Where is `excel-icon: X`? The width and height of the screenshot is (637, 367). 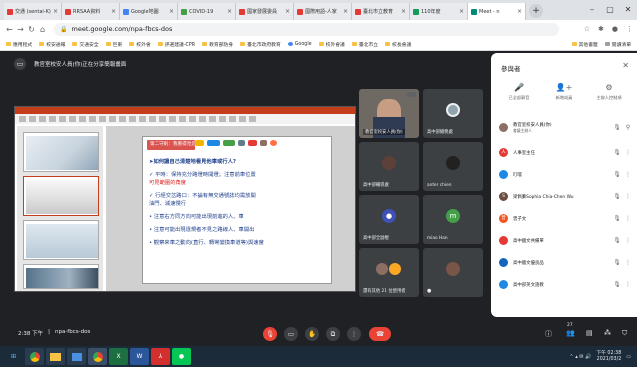
excel-icon: X is located at coordinates (118, 356).